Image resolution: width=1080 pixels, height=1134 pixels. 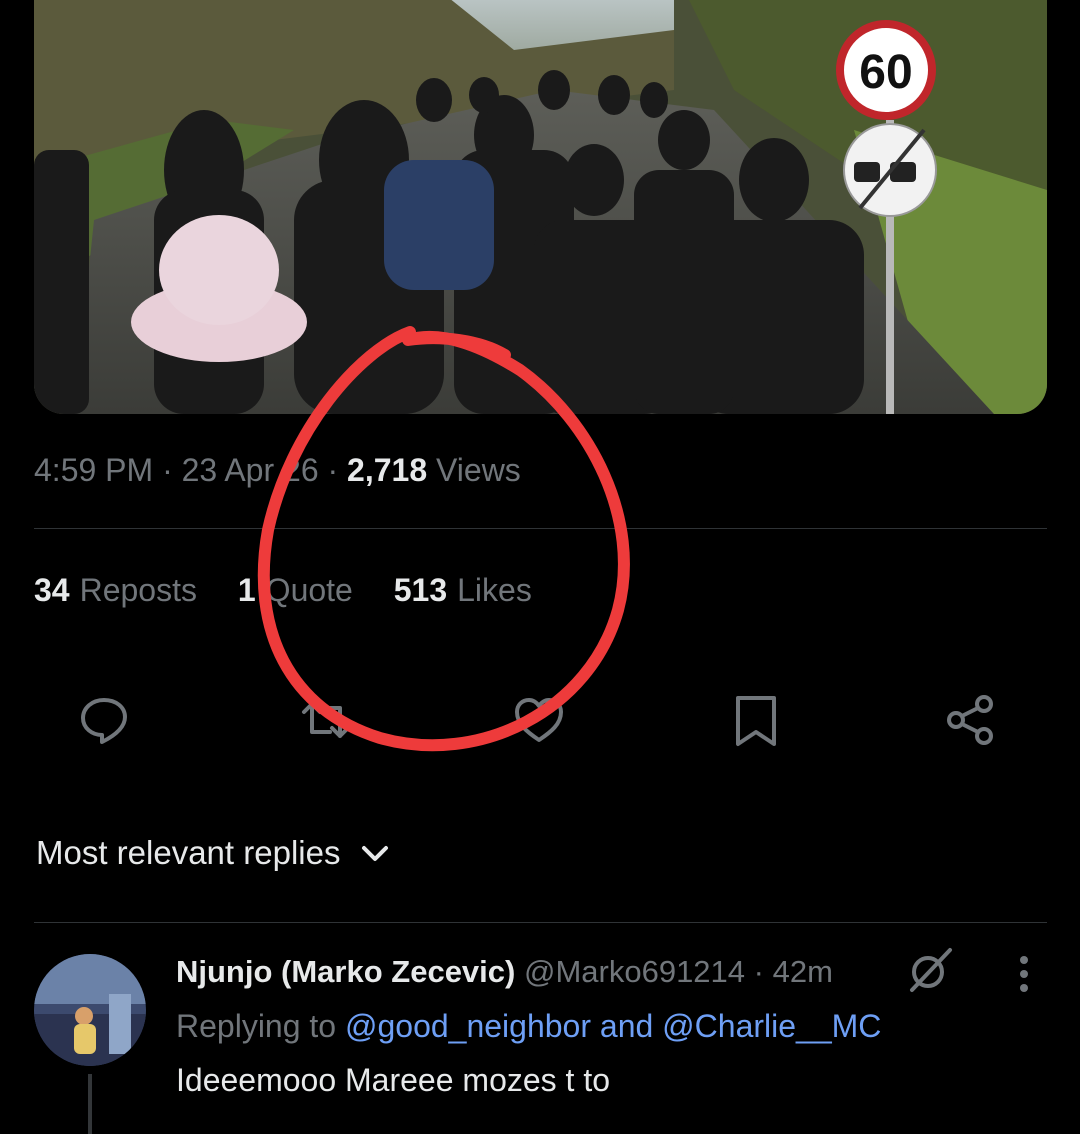 What do you see at coordinates (246, 590) in the screenshot?
I see `quotes-count: 1` at bounding box center [246, 590].